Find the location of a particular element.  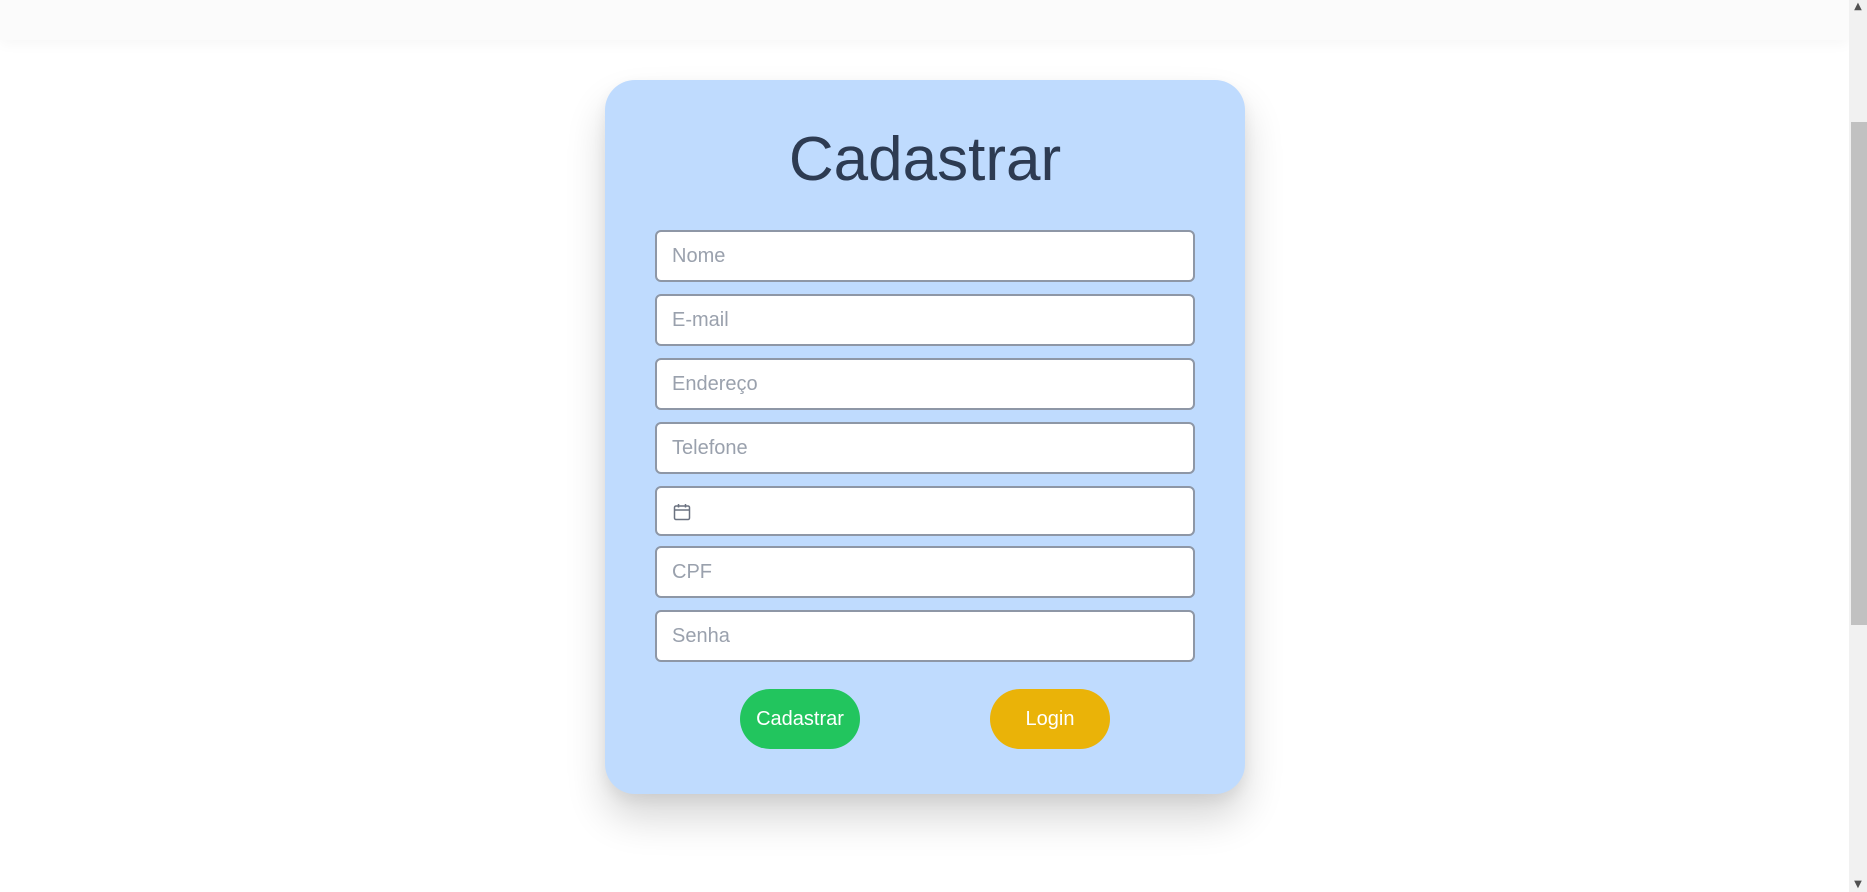

calendar-icon is located at coordinates (682, 512).